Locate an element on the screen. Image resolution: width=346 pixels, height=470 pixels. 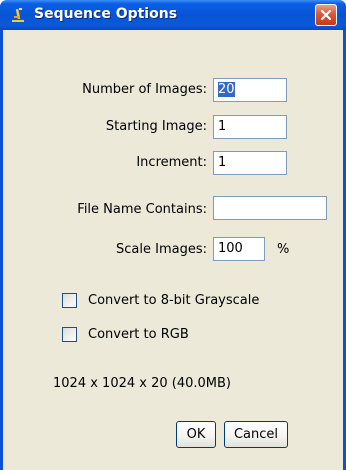
imagej-microscope-icon is located at coordinates (18, 15).